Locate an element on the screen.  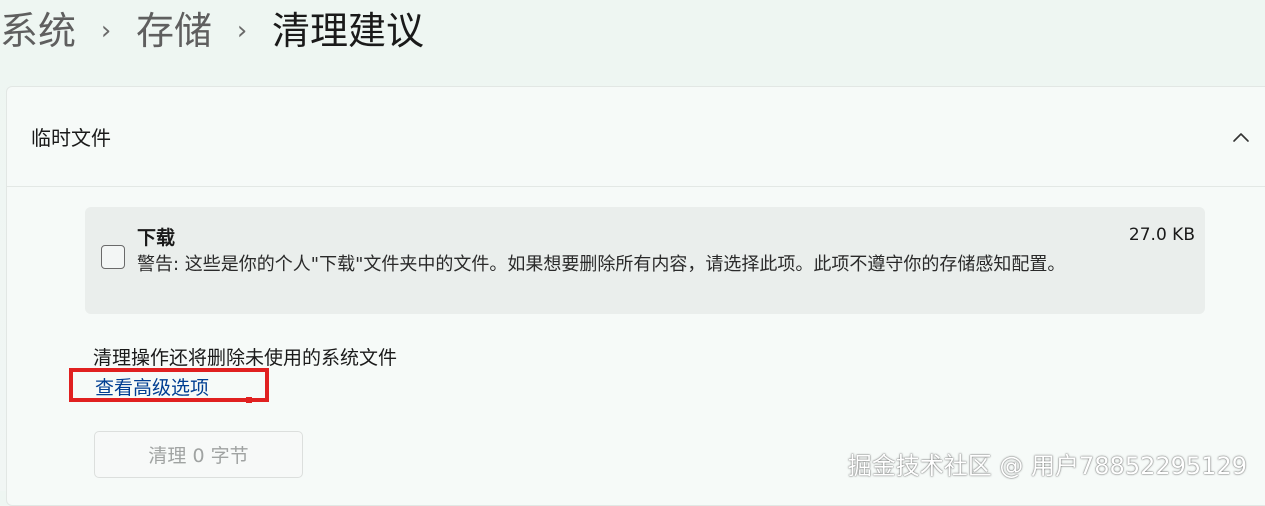
collapse-button is located at coordinates (1241, 137).